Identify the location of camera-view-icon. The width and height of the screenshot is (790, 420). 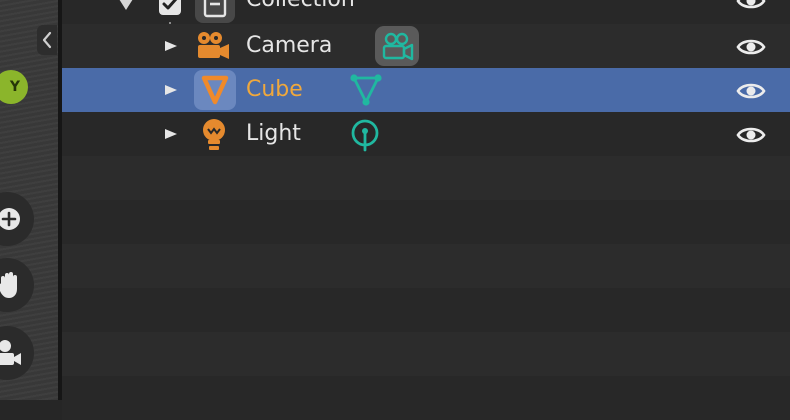
(10, 352).